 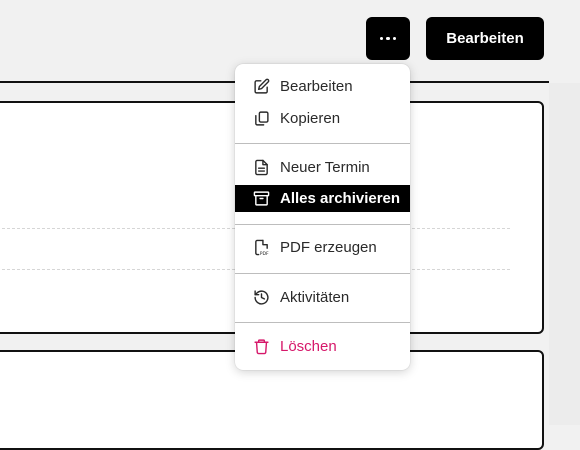 I want to click on menu-item-loeschen: Löschen, so click(x=322, y=346).